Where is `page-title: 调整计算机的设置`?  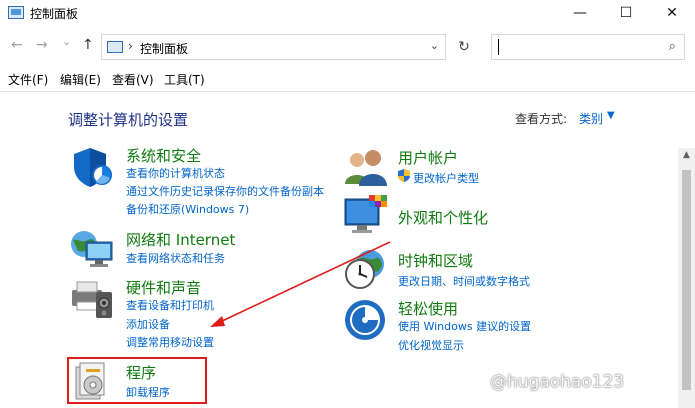 page-title: 调整计算机的设置 is located at coordinates (128, 120).